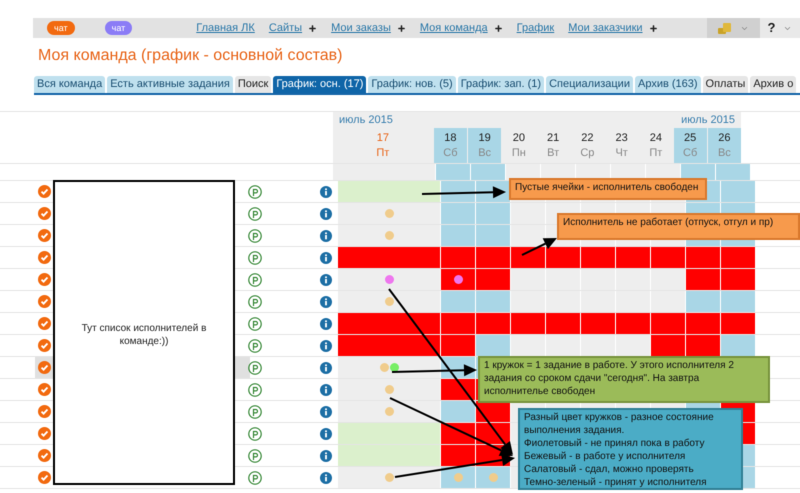 The width and height of the screenshot is (800, 493). I want to click on annotation-tooltip: Разный цвет кружков - разное состояние выполнения задания. Фиолетовый - не принял пока в работу Бежевый - в работе у исполнителя Салатовый - сдал, можно проверять Темно-зеленый - принят у исполнителя, so click(630, 449).